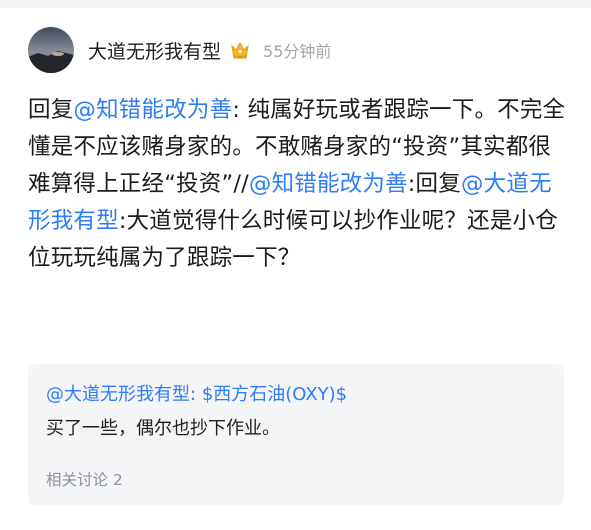 This screenshot has height=530, width=591. I want to click on quoted-author-link: @大道无形我有型:, so click(121, 394).